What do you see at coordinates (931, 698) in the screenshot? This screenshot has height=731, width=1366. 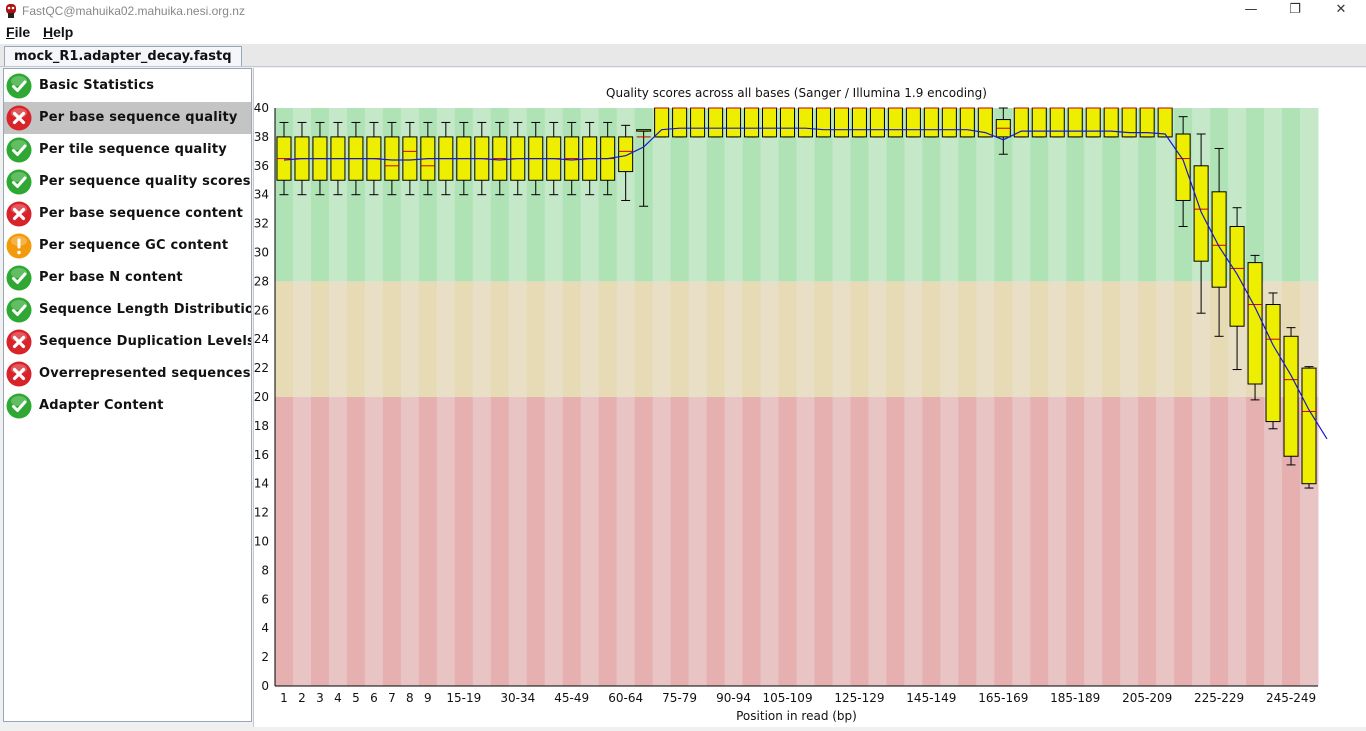 I see `x-tick-label: 145-149` at bounding box center [931, 698].